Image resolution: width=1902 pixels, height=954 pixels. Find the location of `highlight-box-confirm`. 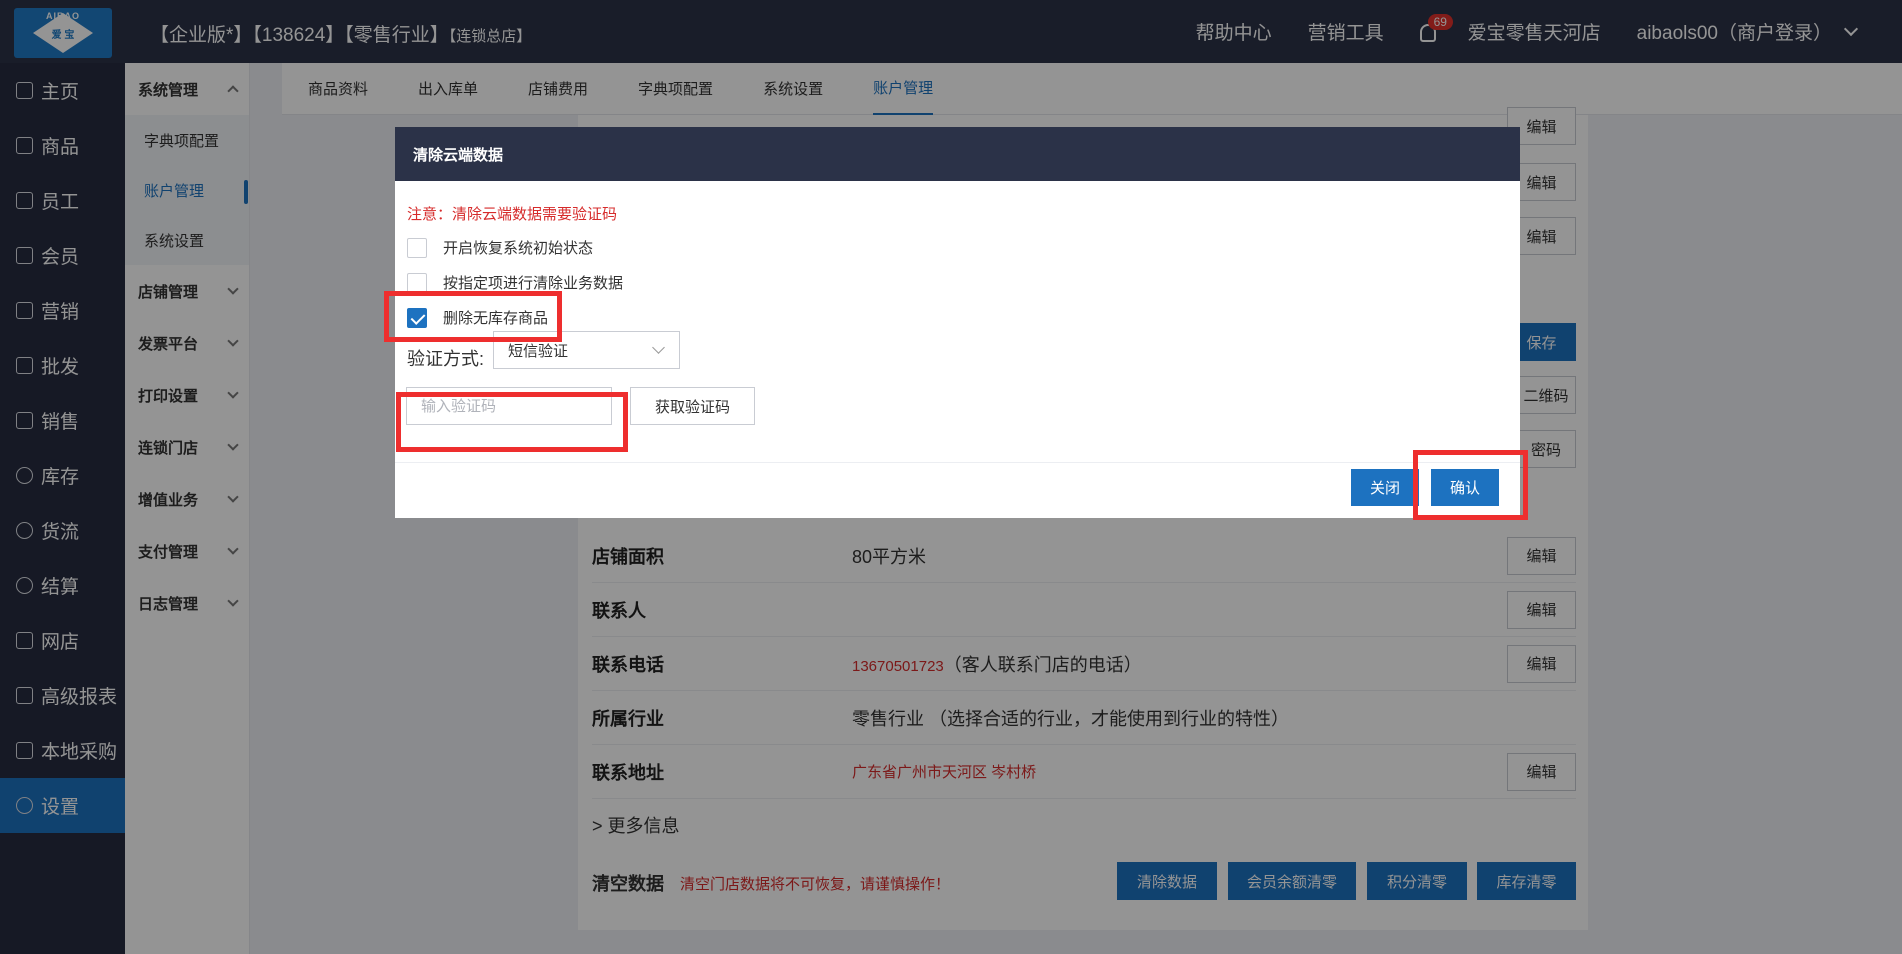

highlight-box-confirm is located at coordinates (1470, 485).